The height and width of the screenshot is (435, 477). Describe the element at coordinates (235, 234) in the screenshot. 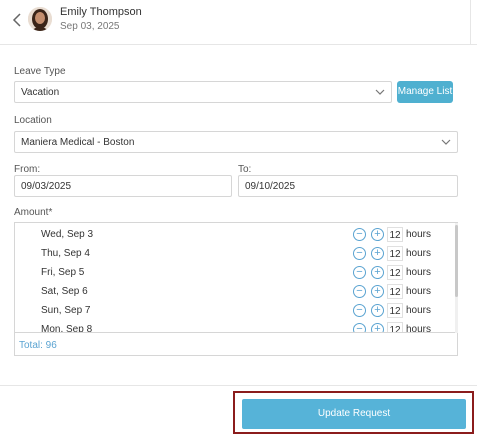

I see `list-item: Wed, Sep 3 − + 12 hours` at that location.